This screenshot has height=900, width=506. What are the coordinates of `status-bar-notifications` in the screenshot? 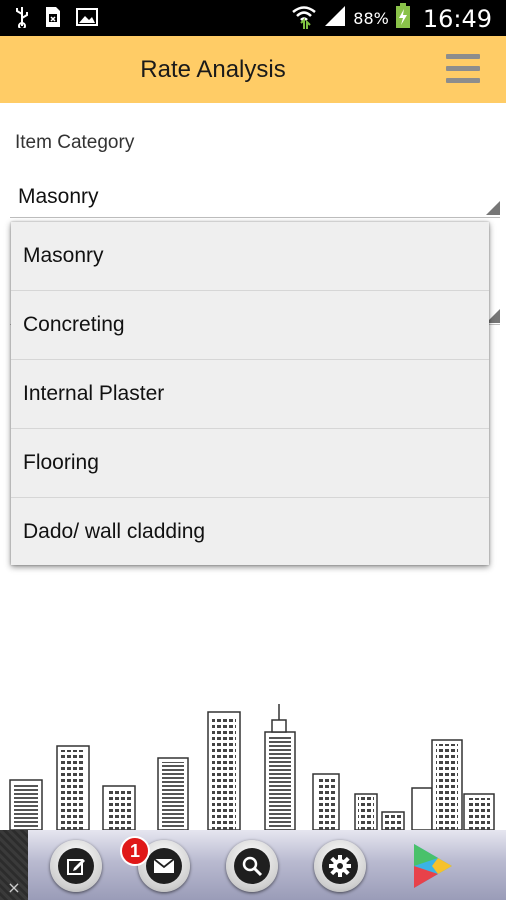 It's located at (56, 19).